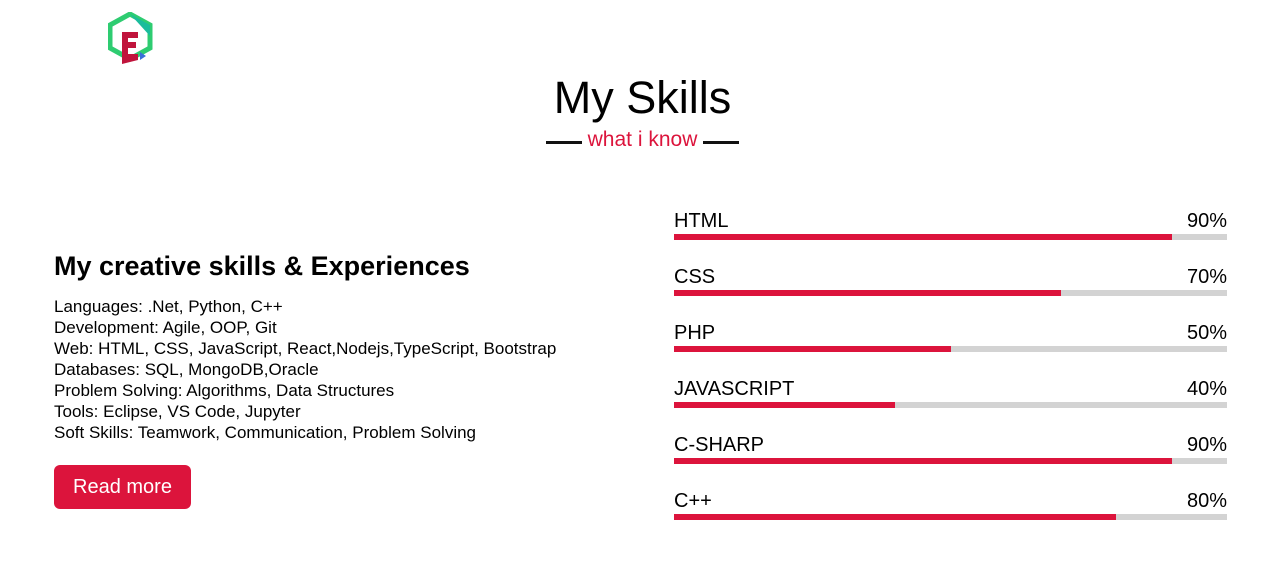 This screenshot has height=585, width=1285. I want to click on skill-bar-row: JAVASCRIPT 40%, so click(950, 404).